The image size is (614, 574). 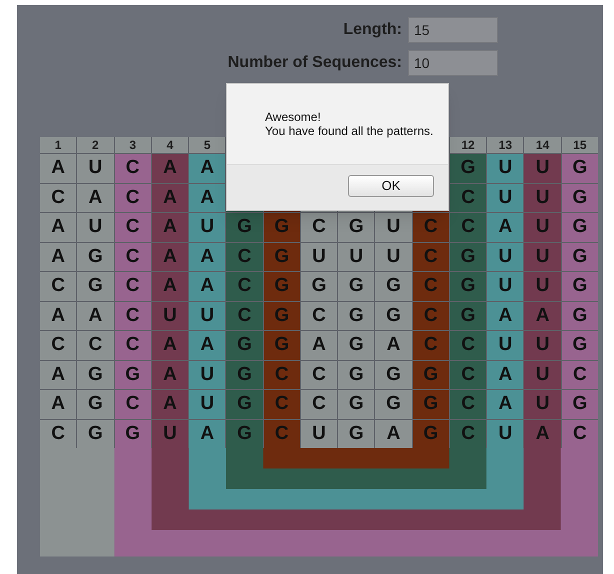 I want to click on column-header: 1, so click(x=58, y=145).